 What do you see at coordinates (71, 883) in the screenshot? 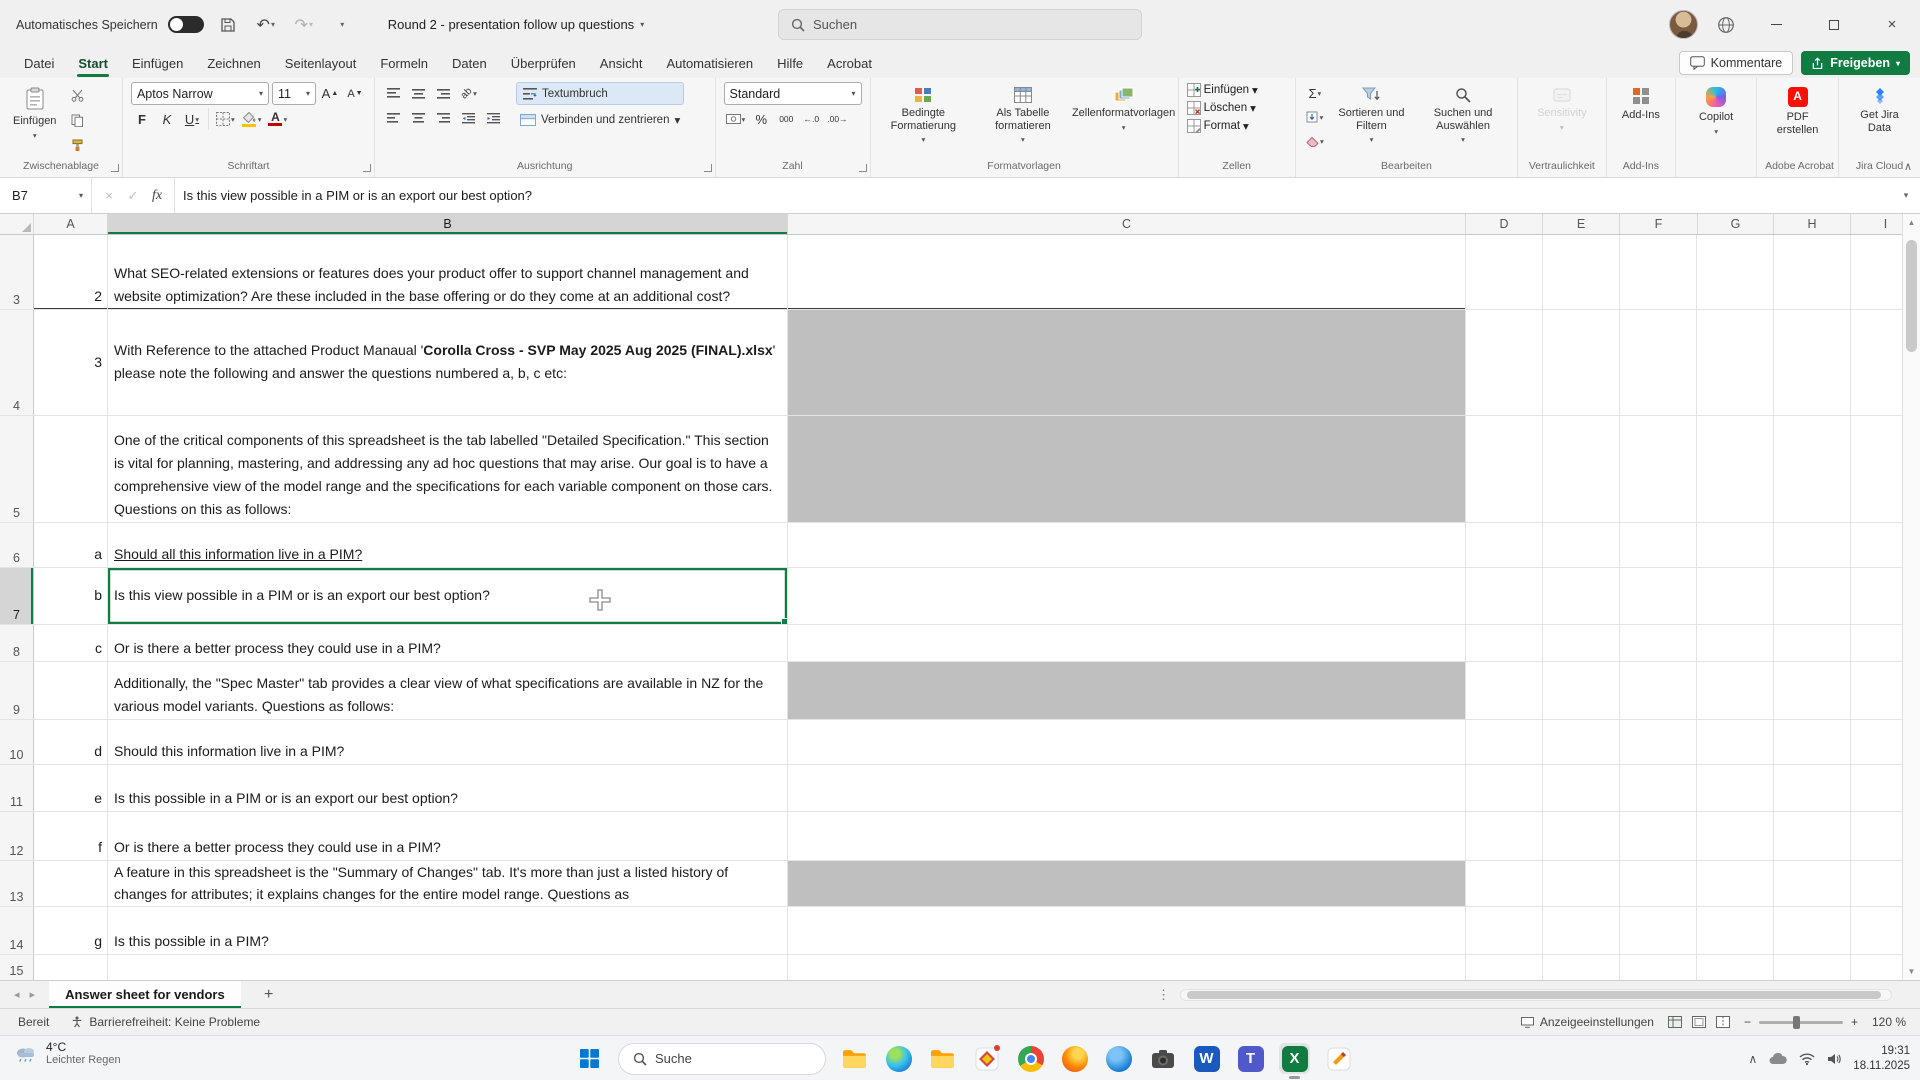
I see `cell-A13` at bounding box center [71, 883].